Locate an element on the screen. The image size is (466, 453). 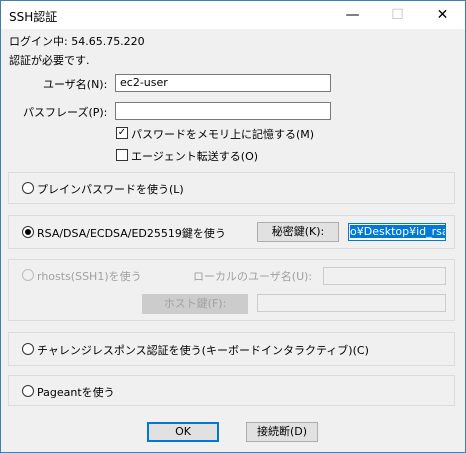
ok-button: OK is located at coordinates (183, 432).